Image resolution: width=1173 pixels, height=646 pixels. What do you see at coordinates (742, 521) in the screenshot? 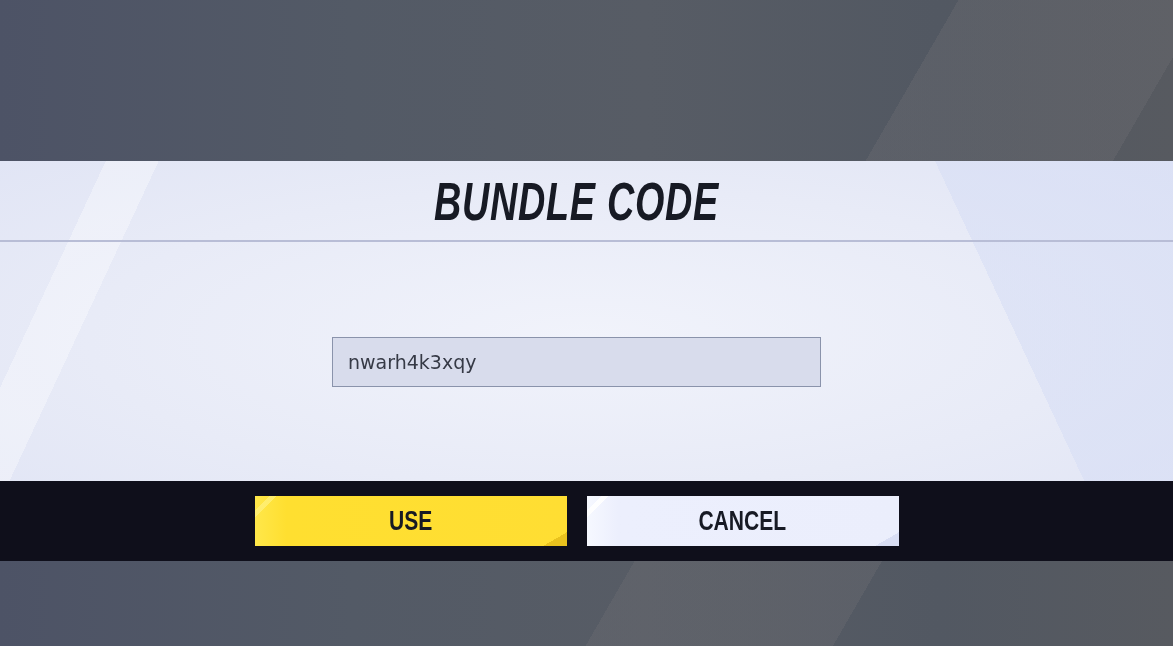
I see `cancel-button: CANCEL` at bounding box center [742, 521].